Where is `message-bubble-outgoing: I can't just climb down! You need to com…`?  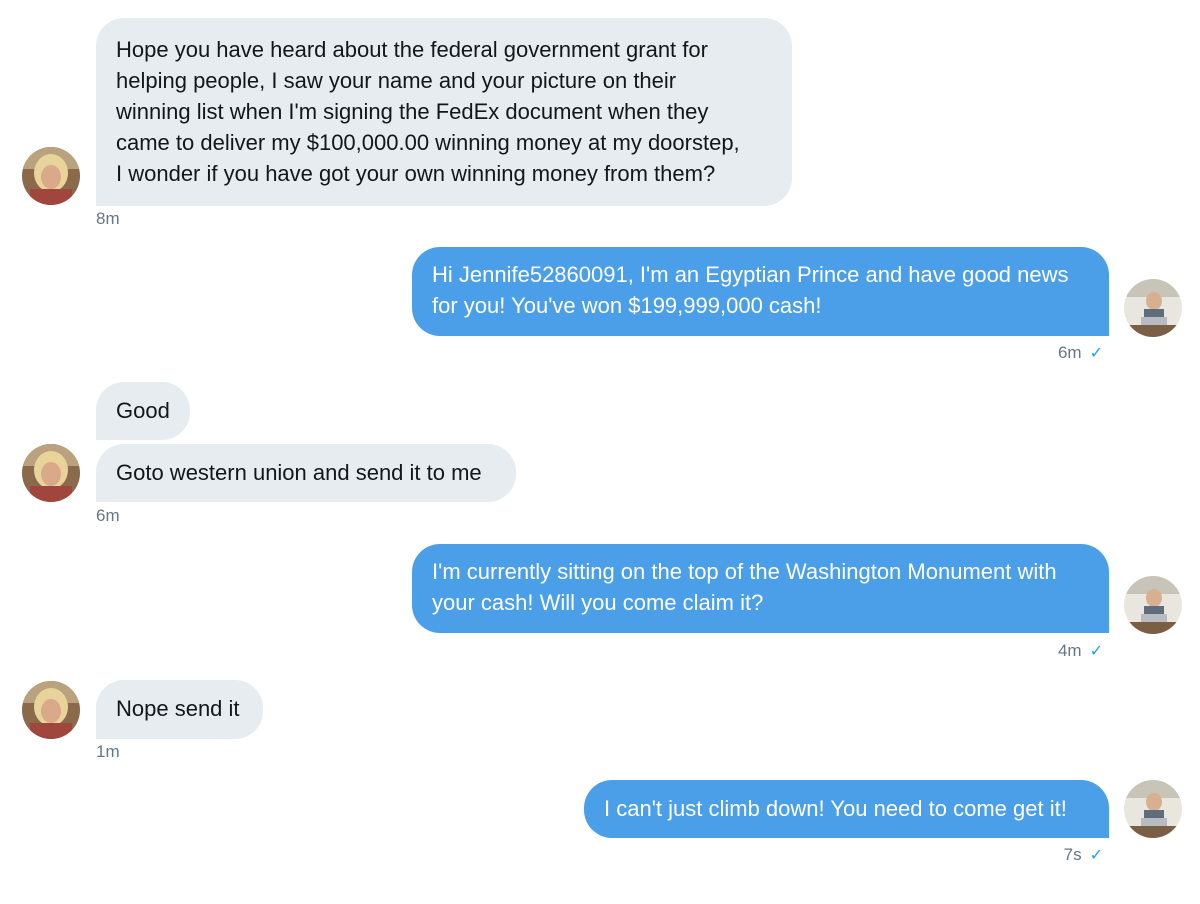 message-bubble-outgoing: I can't just climb down! You need to com… is located at coordinates (846, 809).